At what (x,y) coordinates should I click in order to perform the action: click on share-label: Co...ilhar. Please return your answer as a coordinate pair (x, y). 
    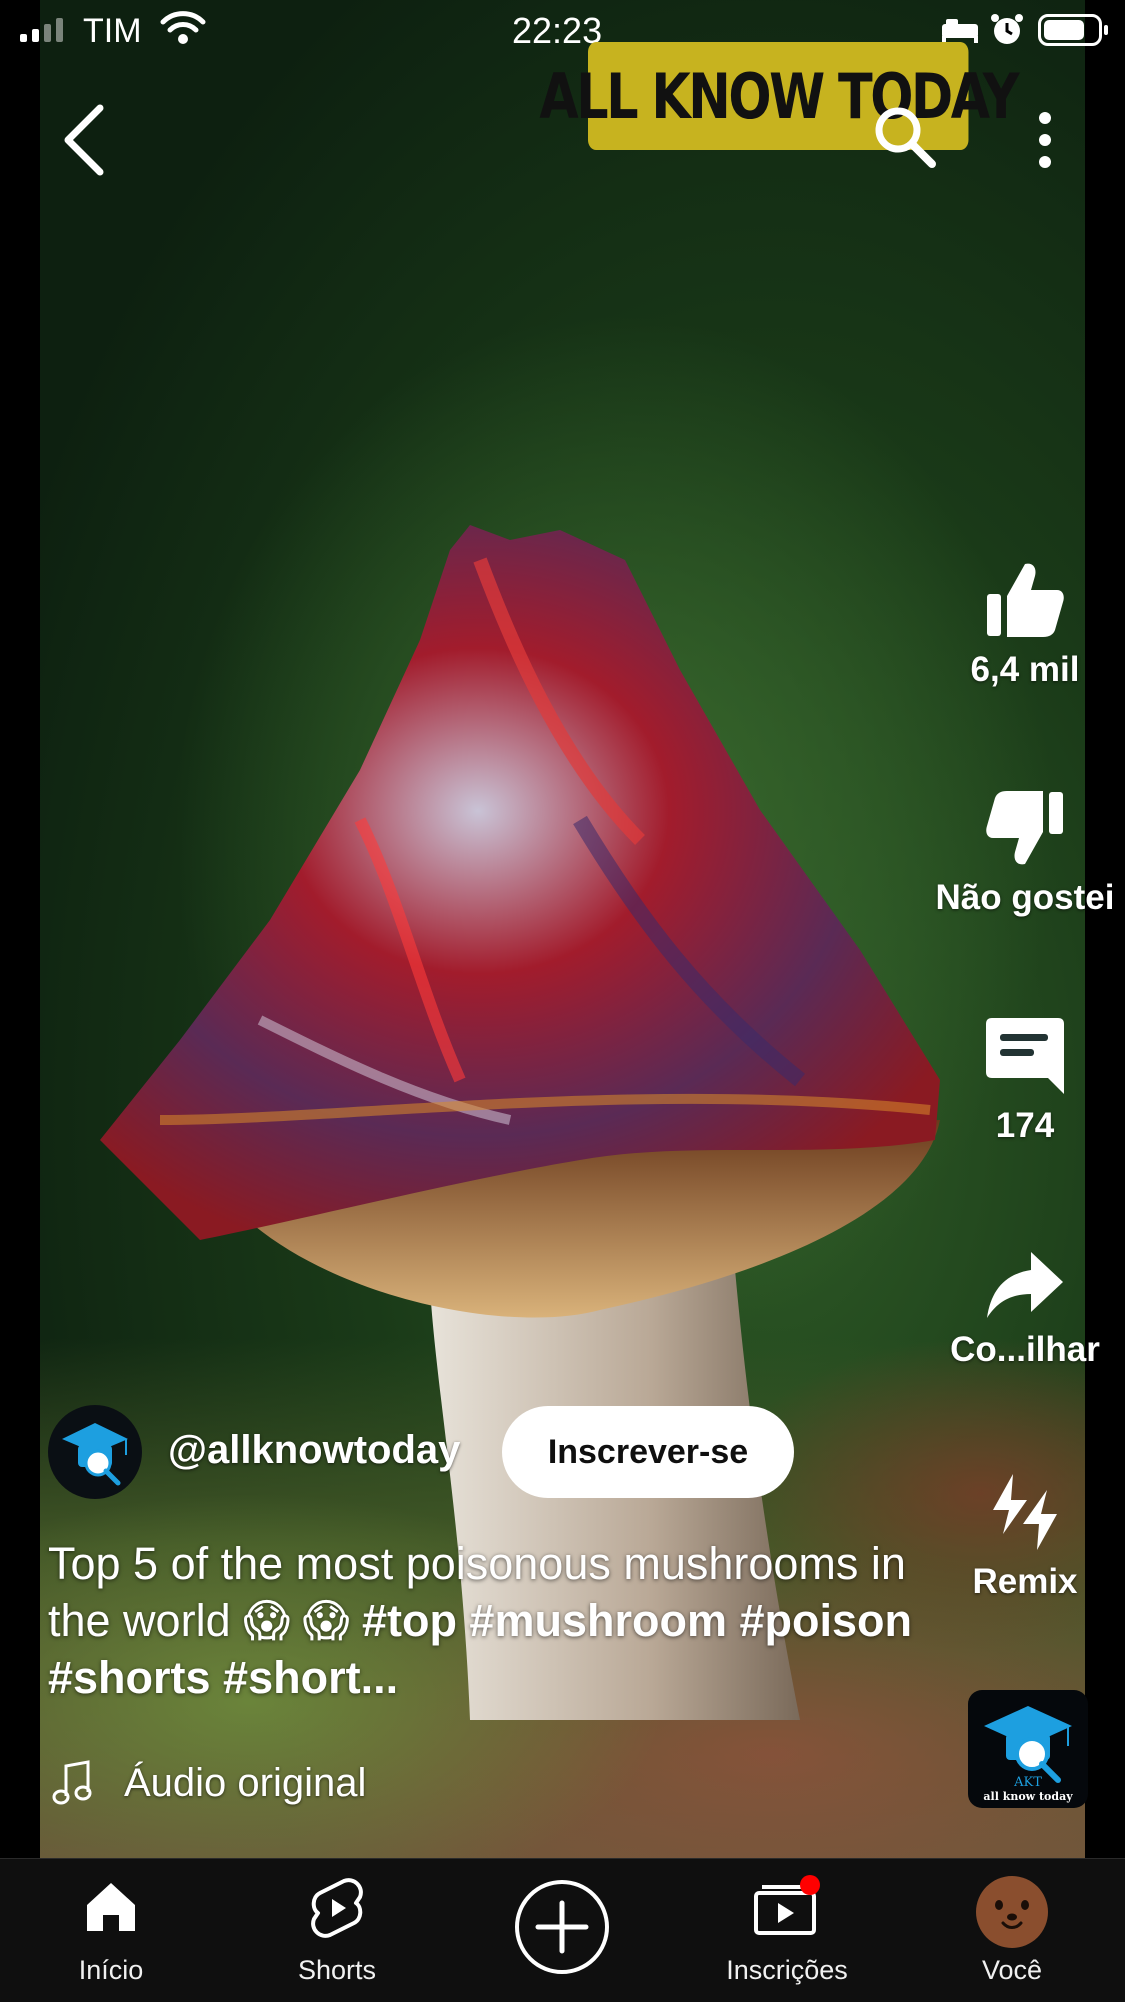
    Looking at the image, I should click on (1025, 1349).